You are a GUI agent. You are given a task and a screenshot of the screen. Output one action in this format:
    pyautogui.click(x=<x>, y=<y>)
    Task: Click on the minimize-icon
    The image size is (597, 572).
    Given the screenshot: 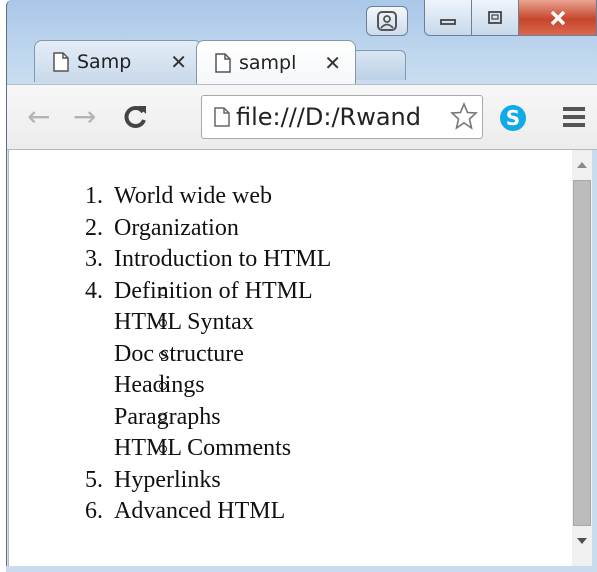 What is the action you would take?
    pyautogui.click(x=448, y=21)
    